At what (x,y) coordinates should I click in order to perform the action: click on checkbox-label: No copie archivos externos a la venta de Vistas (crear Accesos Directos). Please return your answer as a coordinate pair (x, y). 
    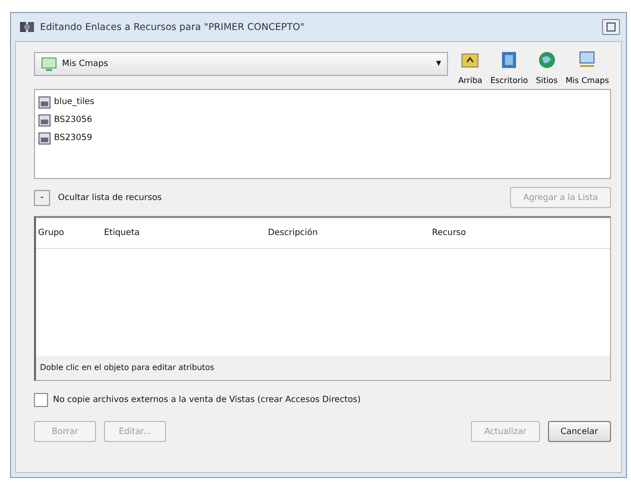
    Looking at the image, I should click on (207, 400).